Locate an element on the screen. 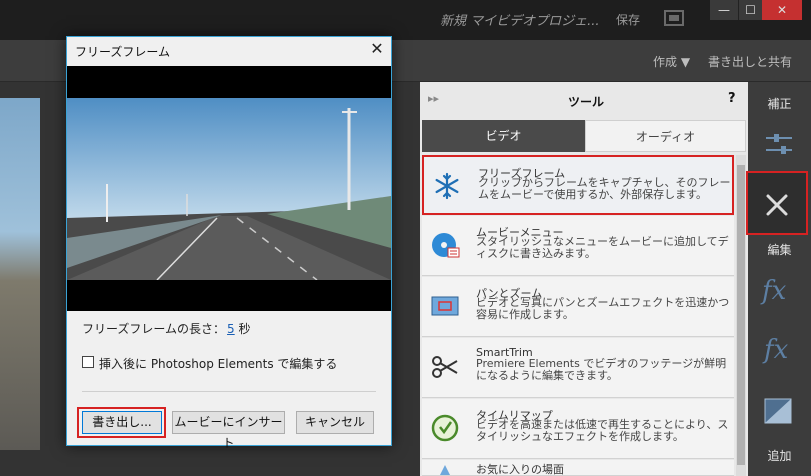 This screenshot has height=476, width=811. help-button: ? is located at coordinates (732, 98).